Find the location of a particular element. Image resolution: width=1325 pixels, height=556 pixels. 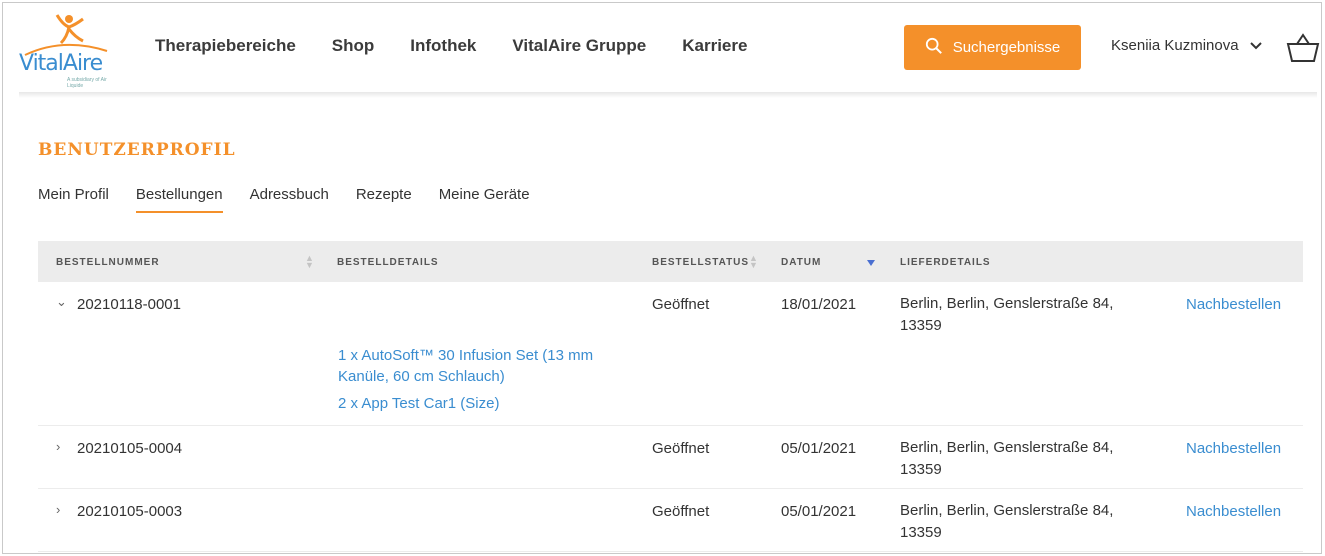

order-item-link-line1: 1 x AutoSoft™ 30 Infusion Set (13 mm is located at coordinates (465, 355).